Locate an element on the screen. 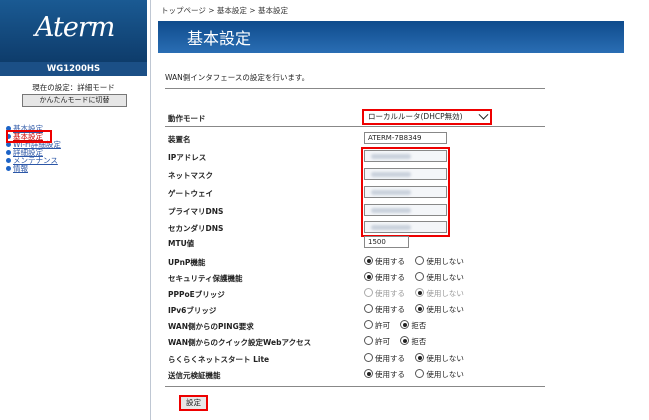 This screenshot has width=649, height=420. upnp-radio-group: 使用する 使用しない is located at coordinates (418, 261).